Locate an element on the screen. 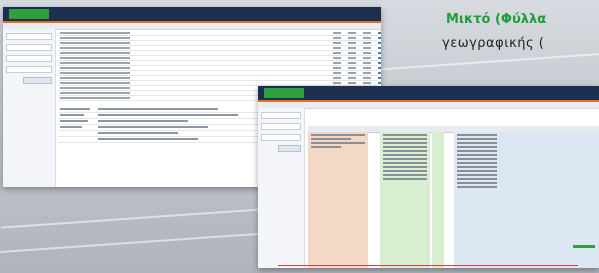  headline: Μικτό (Φύλλα is located at coordinates (496, 19).